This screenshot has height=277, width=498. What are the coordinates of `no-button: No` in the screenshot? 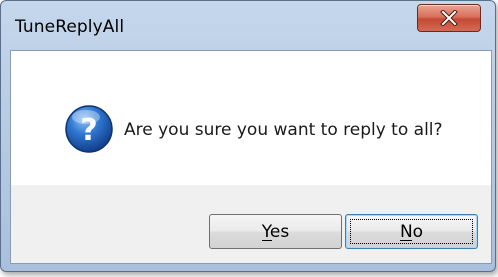 It's located at (411, 231).